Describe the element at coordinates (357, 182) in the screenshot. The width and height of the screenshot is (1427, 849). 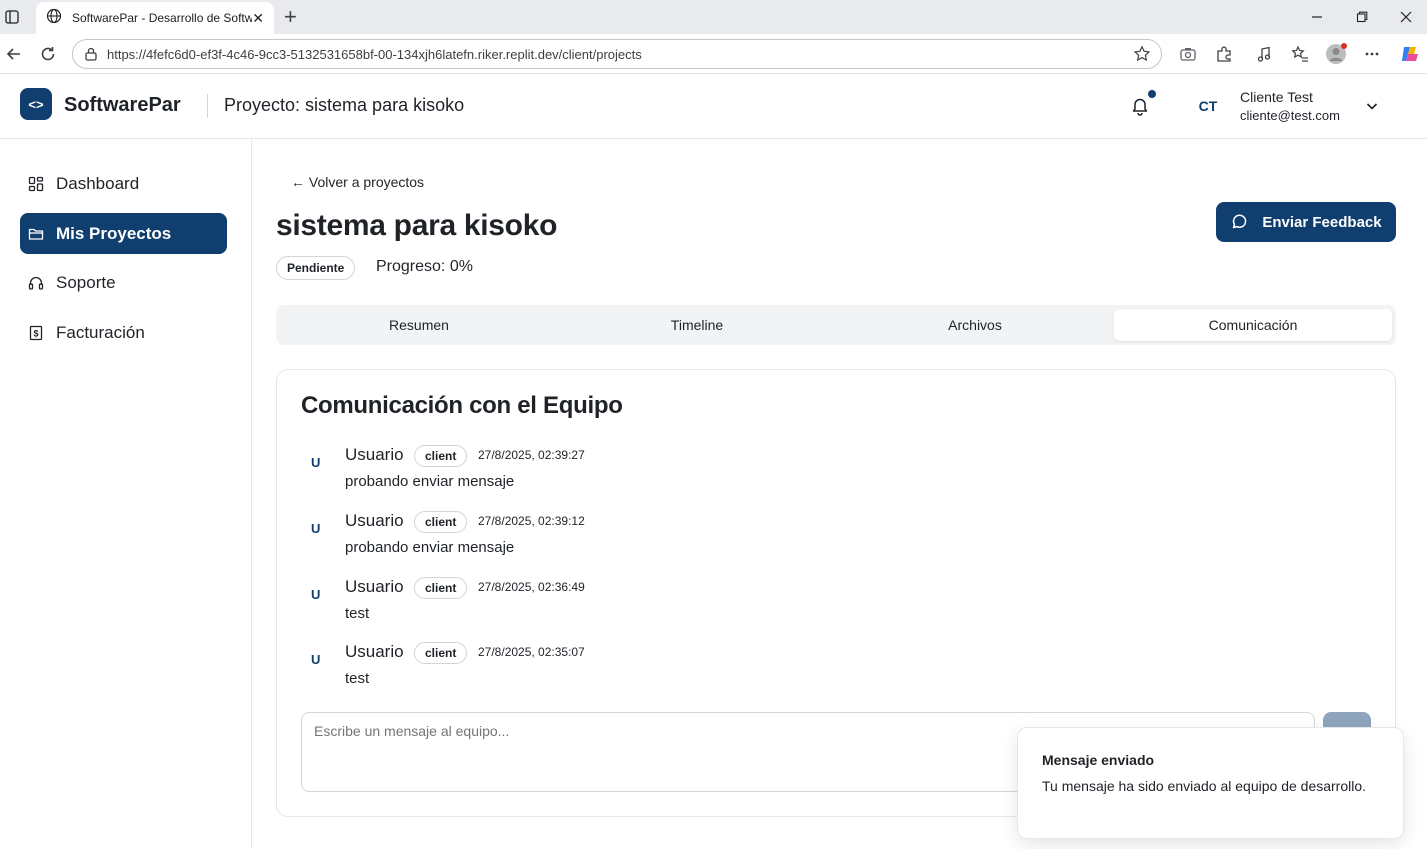
I see `back-to-projects-link: ← Volver a proyectos` at that location.